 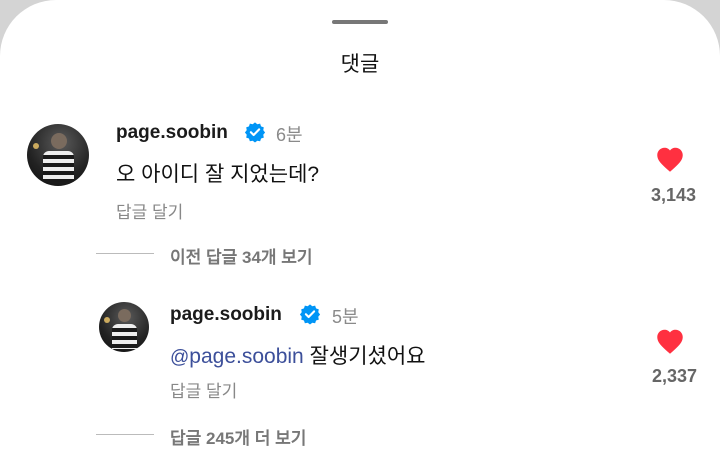 What do you see at coordinates (360, 436) in the screenshot?
I see `view-more-replies: 답글 245개 더 보기` at bounding box center [360, 436].